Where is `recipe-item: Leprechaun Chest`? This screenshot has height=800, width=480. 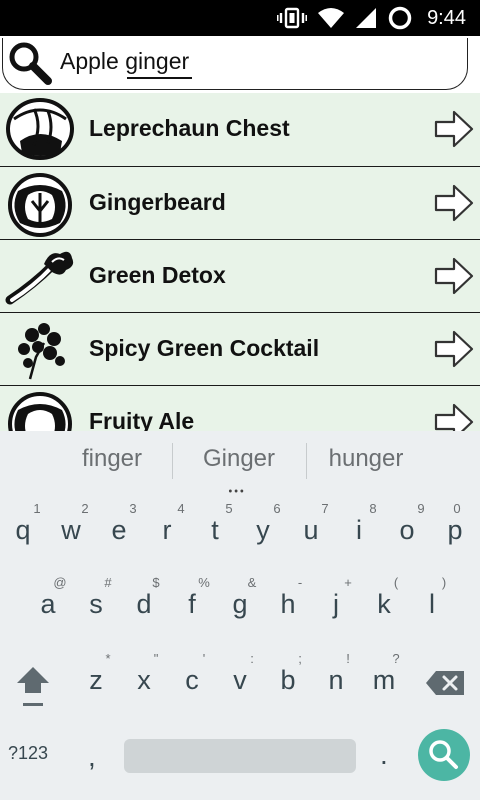 recipe-item: Leprechaun Chest is located at coordinates (240, 129).